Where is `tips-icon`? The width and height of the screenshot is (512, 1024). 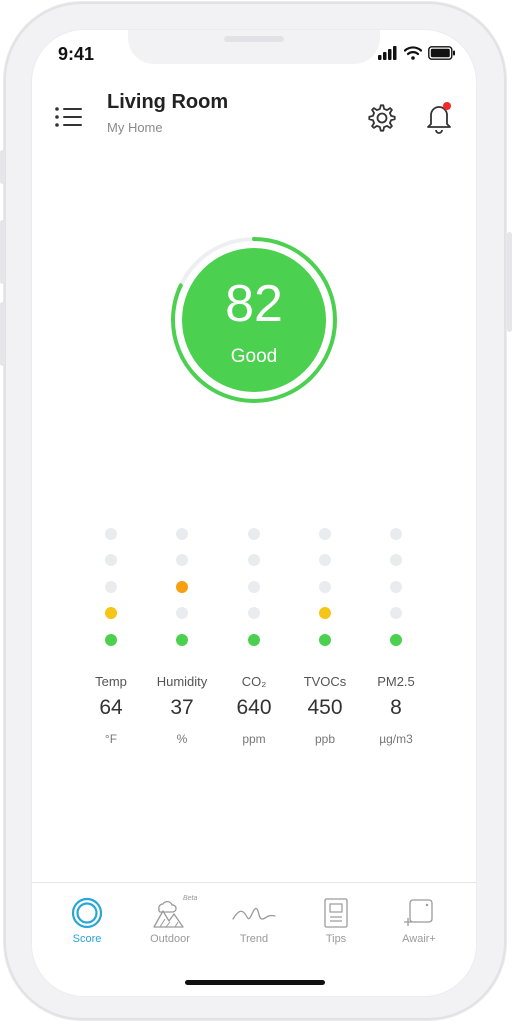
tips-icon is located at coordinates (336, 913).